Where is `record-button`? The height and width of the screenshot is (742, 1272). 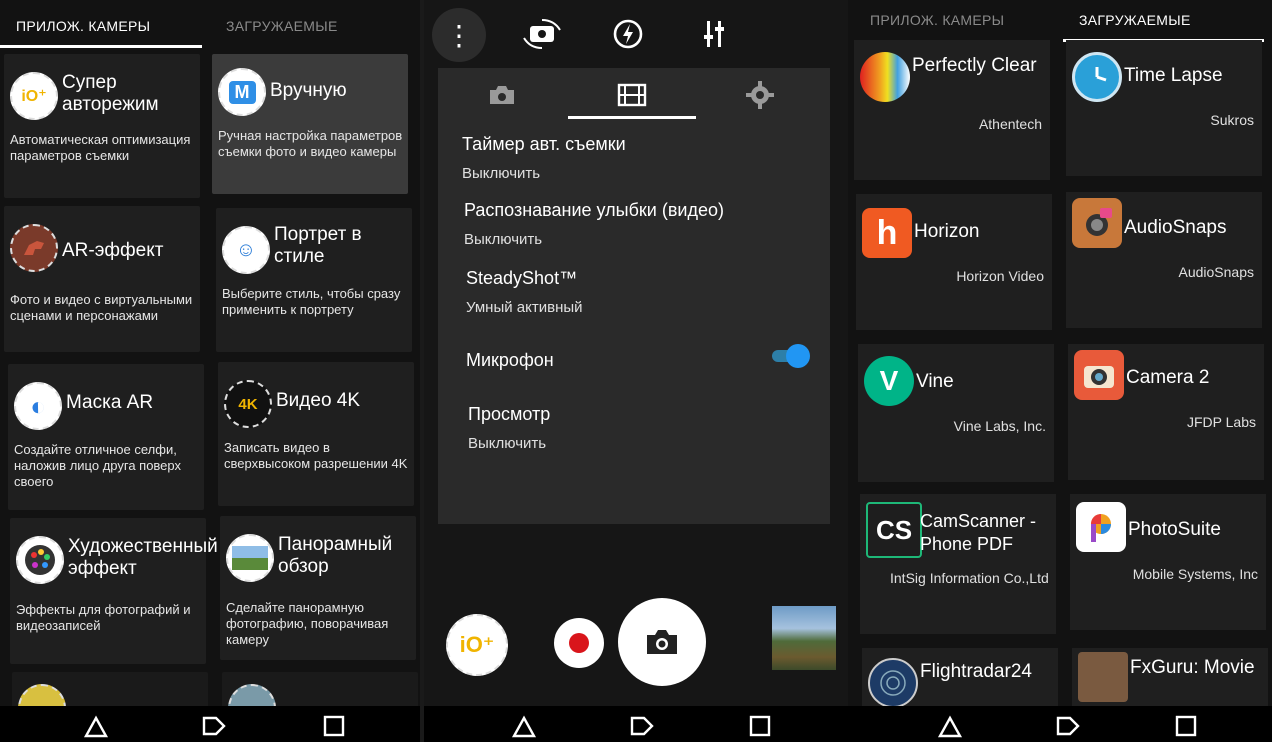
record-button is located at coordinates (579, 643).